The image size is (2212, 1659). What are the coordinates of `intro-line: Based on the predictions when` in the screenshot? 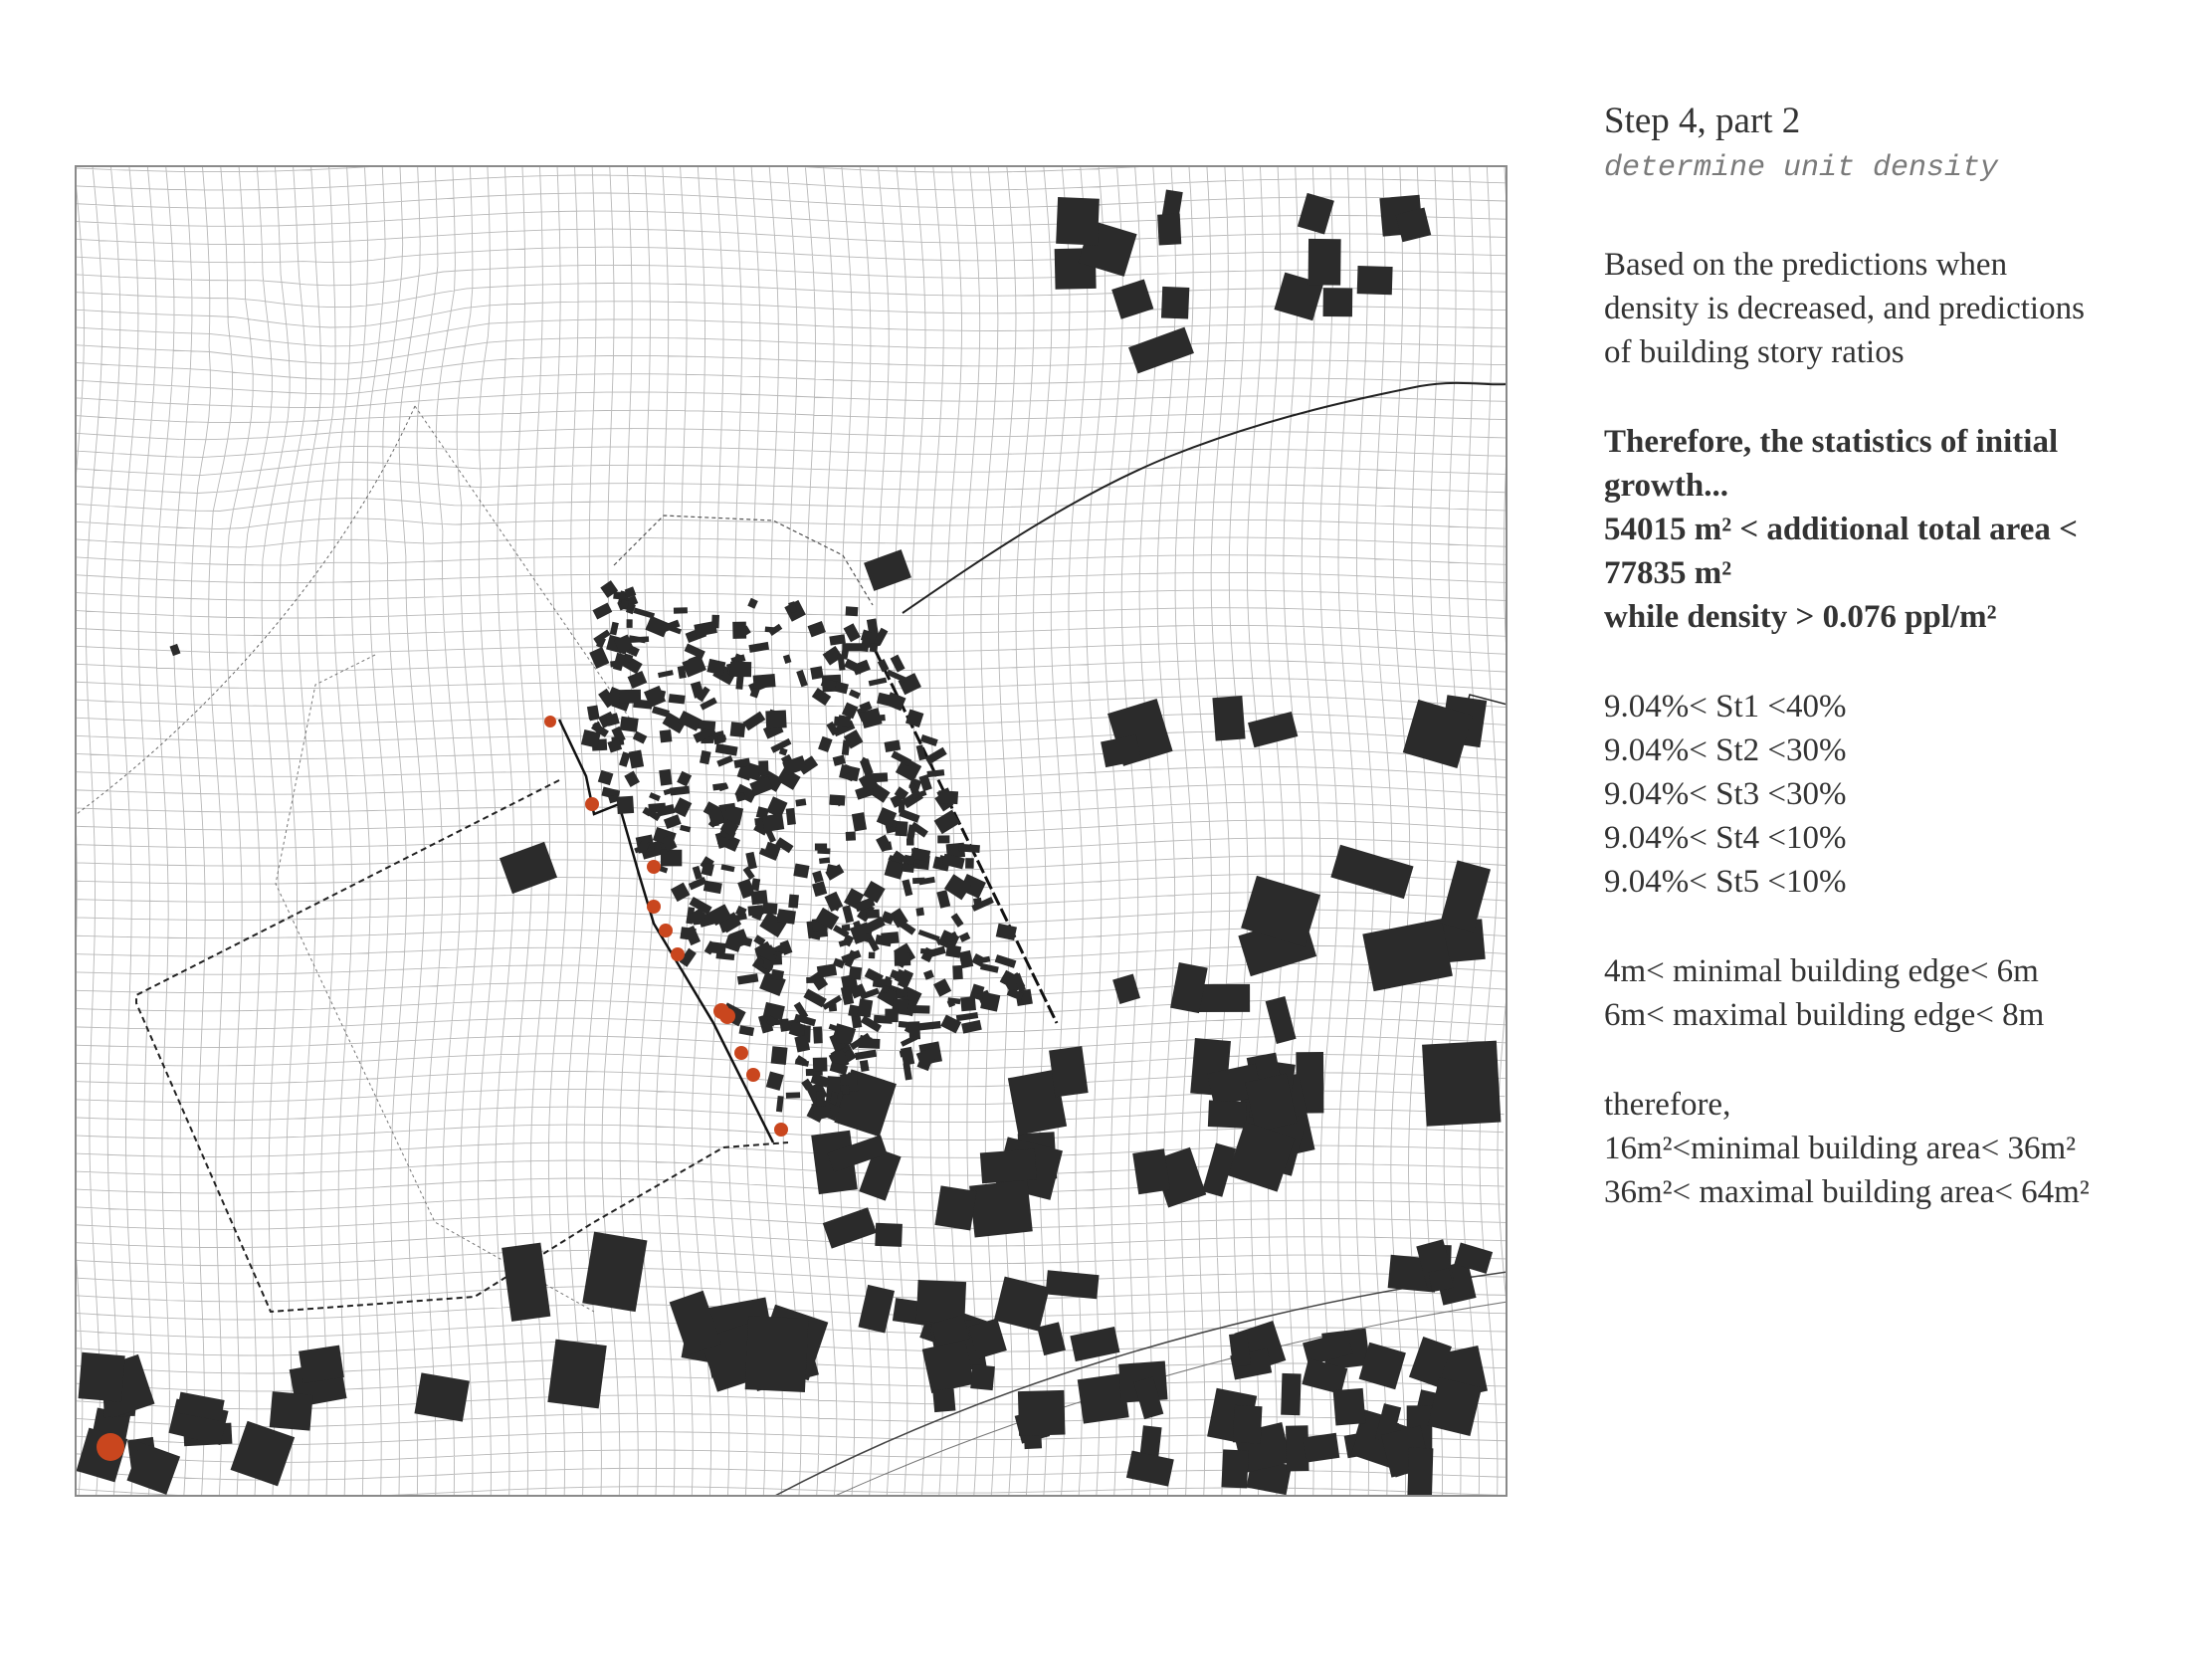 It's located at (1806, 265).